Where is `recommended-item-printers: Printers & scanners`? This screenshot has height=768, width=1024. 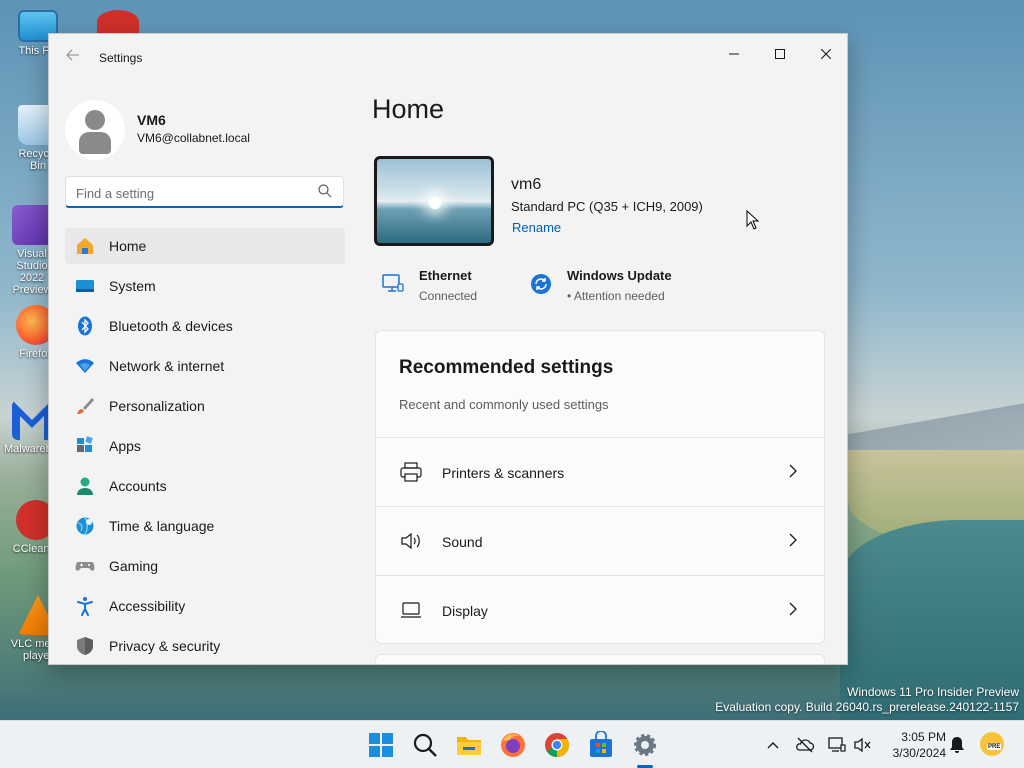 recommended-item-printers: Printers & scanners is located at coordinates (600, 471).